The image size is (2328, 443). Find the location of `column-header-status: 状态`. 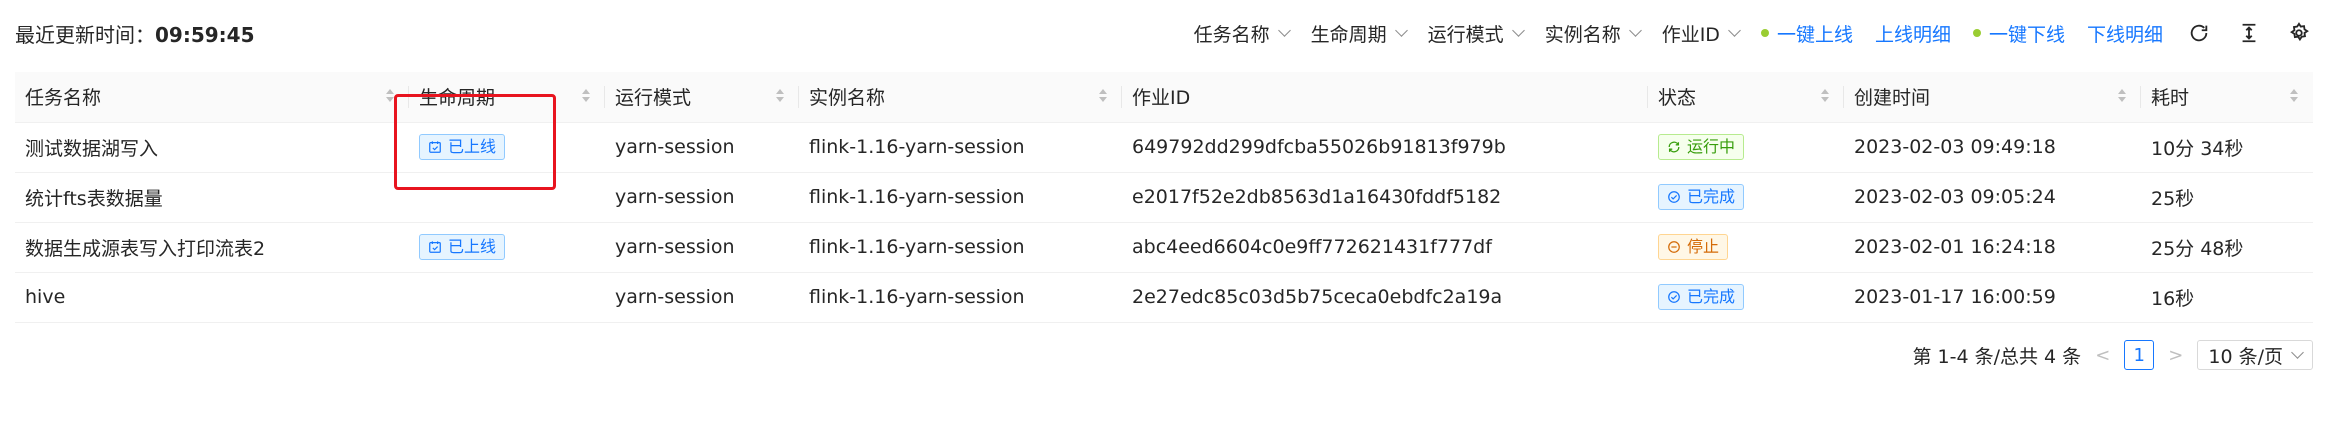

column-header-status: 状态 is located at coordinates (1746, 97).